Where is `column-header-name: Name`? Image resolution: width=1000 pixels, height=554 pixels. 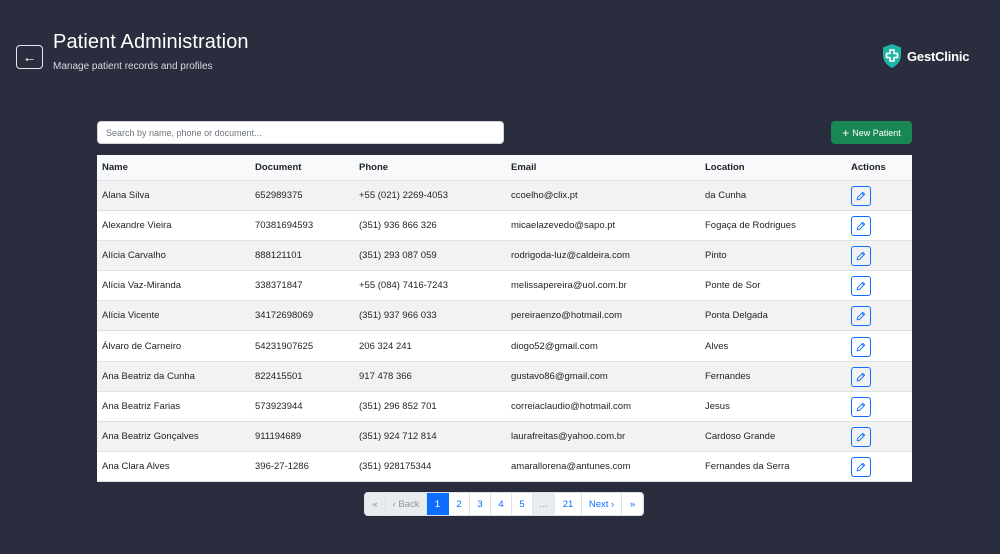
column-header-name: Name is located at coordinates (173, 168).